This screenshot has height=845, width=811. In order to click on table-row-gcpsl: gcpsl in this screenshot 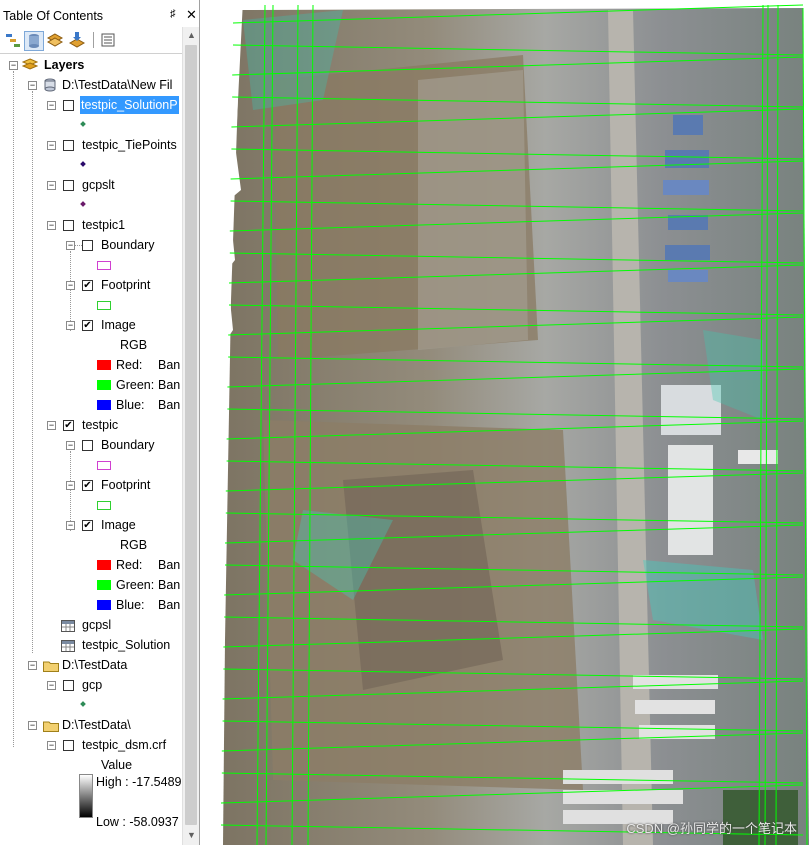, I will do `click(91, 625)`.